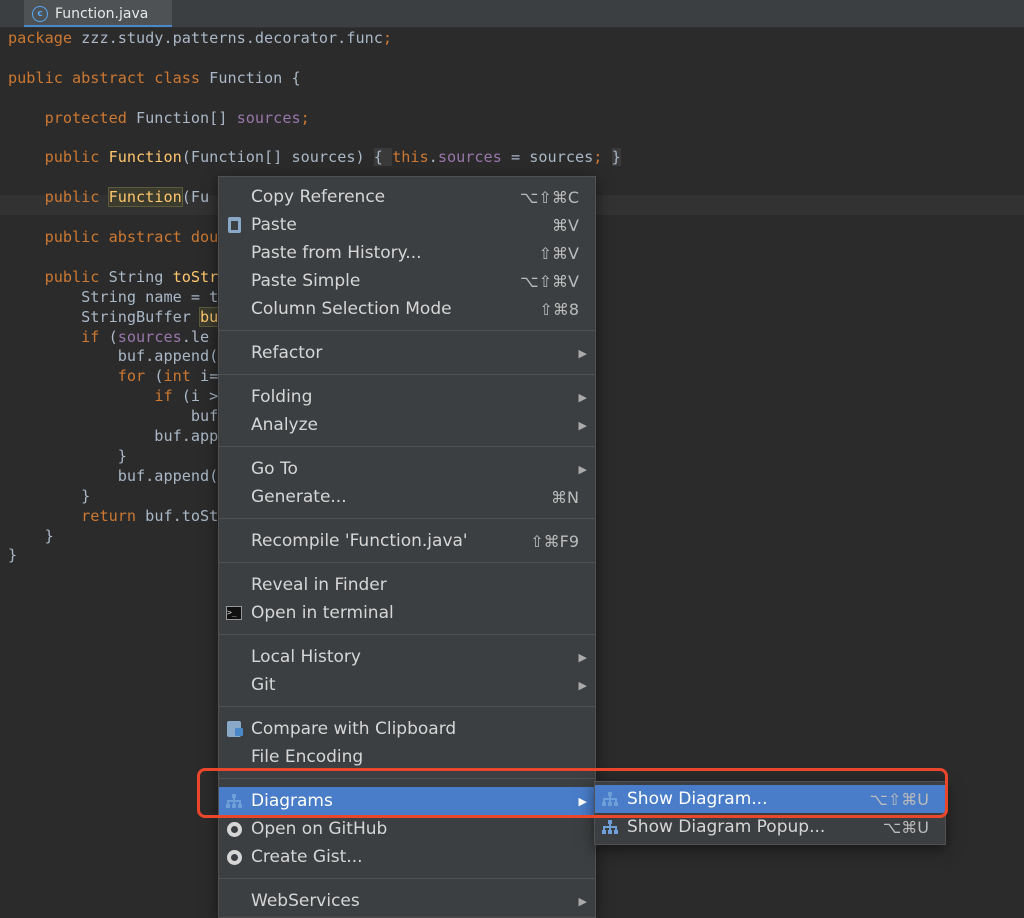 The width and height of the screenshot is (1024, 918). Describe the element at coordinates (407, 829) in the screenshot. I see `menu-item-open-on-github: Open on GitHub` at that location.